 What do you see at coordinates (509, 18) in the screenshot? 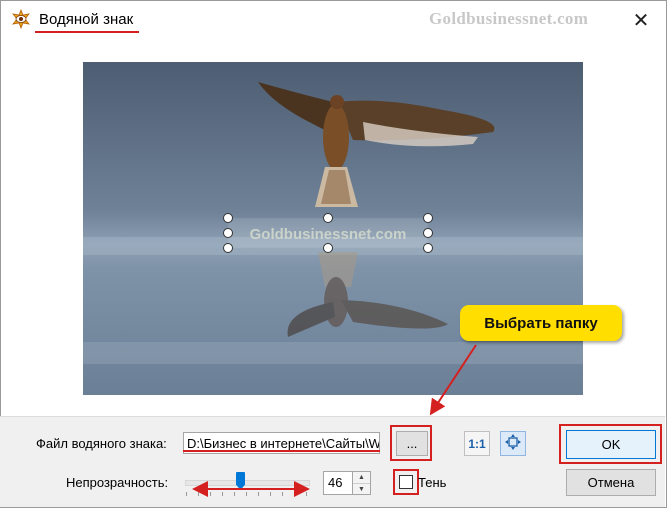
I see `site-watermark: Goldbusinessnet.com` at bounding box center [509, 18].